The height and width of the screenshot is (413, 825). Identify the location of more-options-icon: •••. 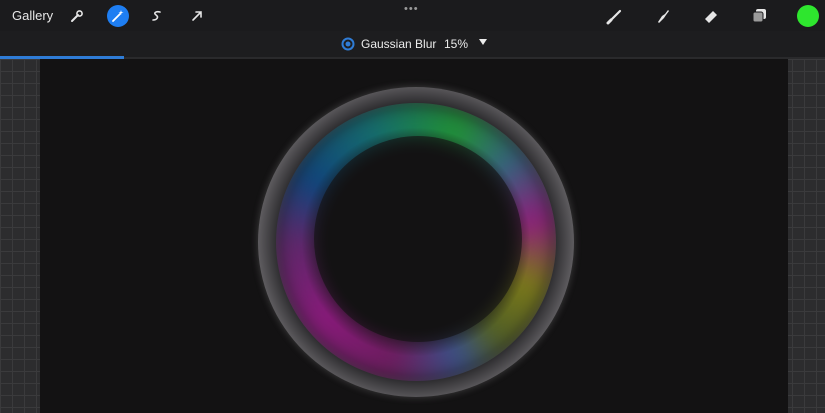
(411, 9).